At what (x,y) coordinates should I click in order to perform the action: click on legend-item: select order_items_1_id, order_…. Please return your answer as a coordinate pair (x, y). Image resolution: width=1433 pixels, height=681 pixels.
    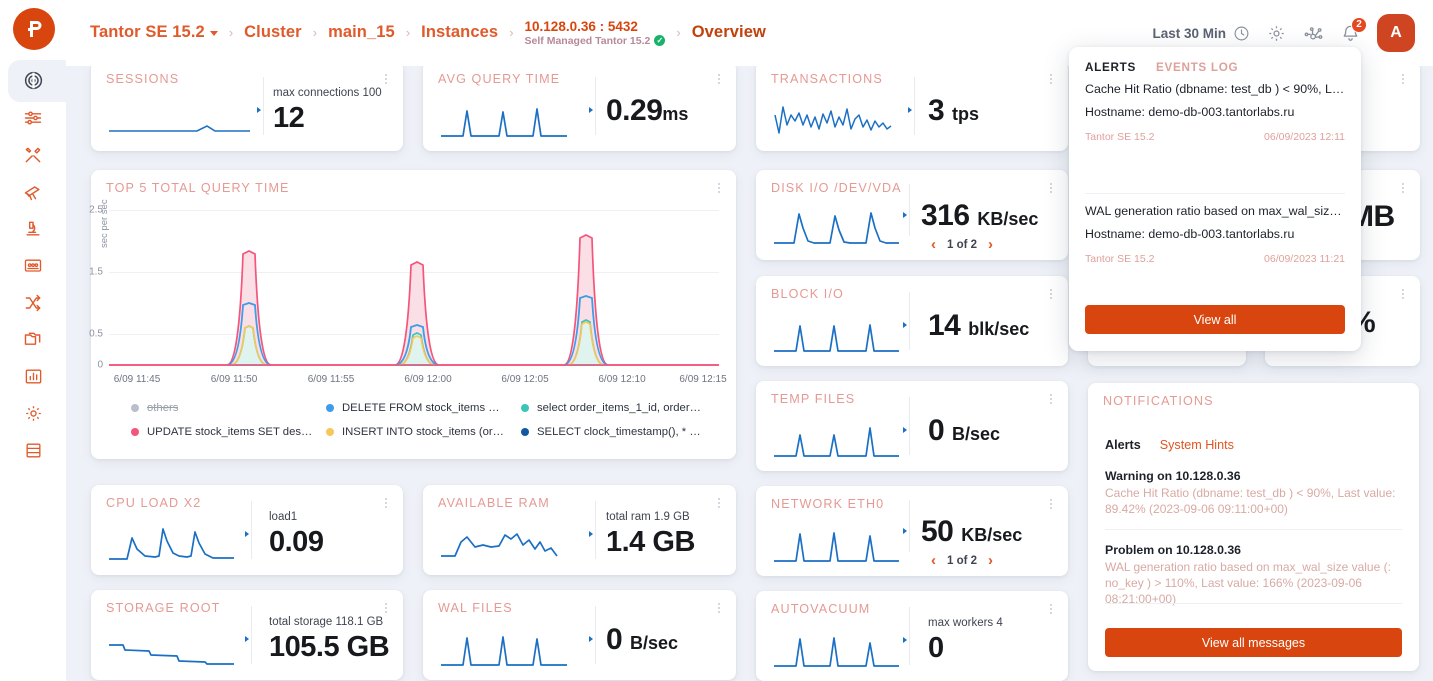
    Looking at the image, I should click on (616, 408).